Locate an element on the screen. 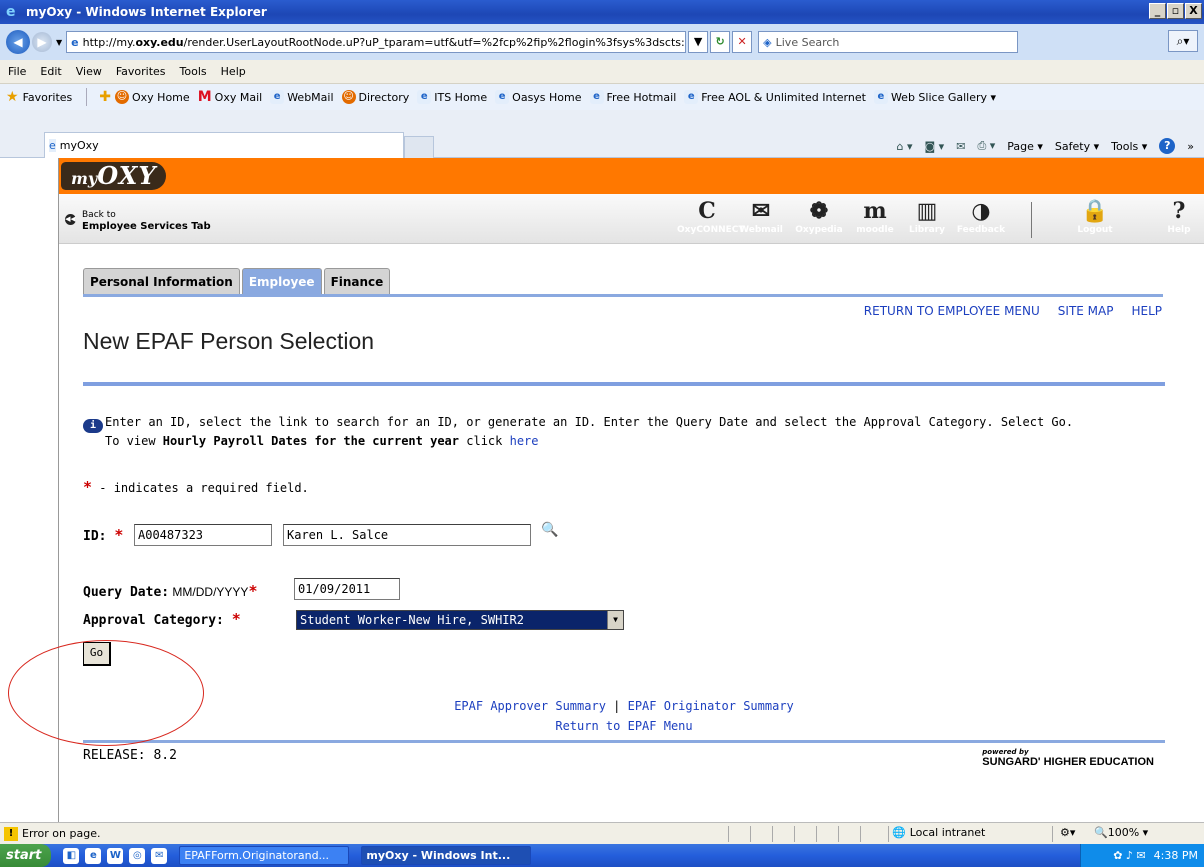 Image resolution: width=1204 pixels, height=867 pixels. read-mail-icon: ✉ is located at coordinates (960, 146).